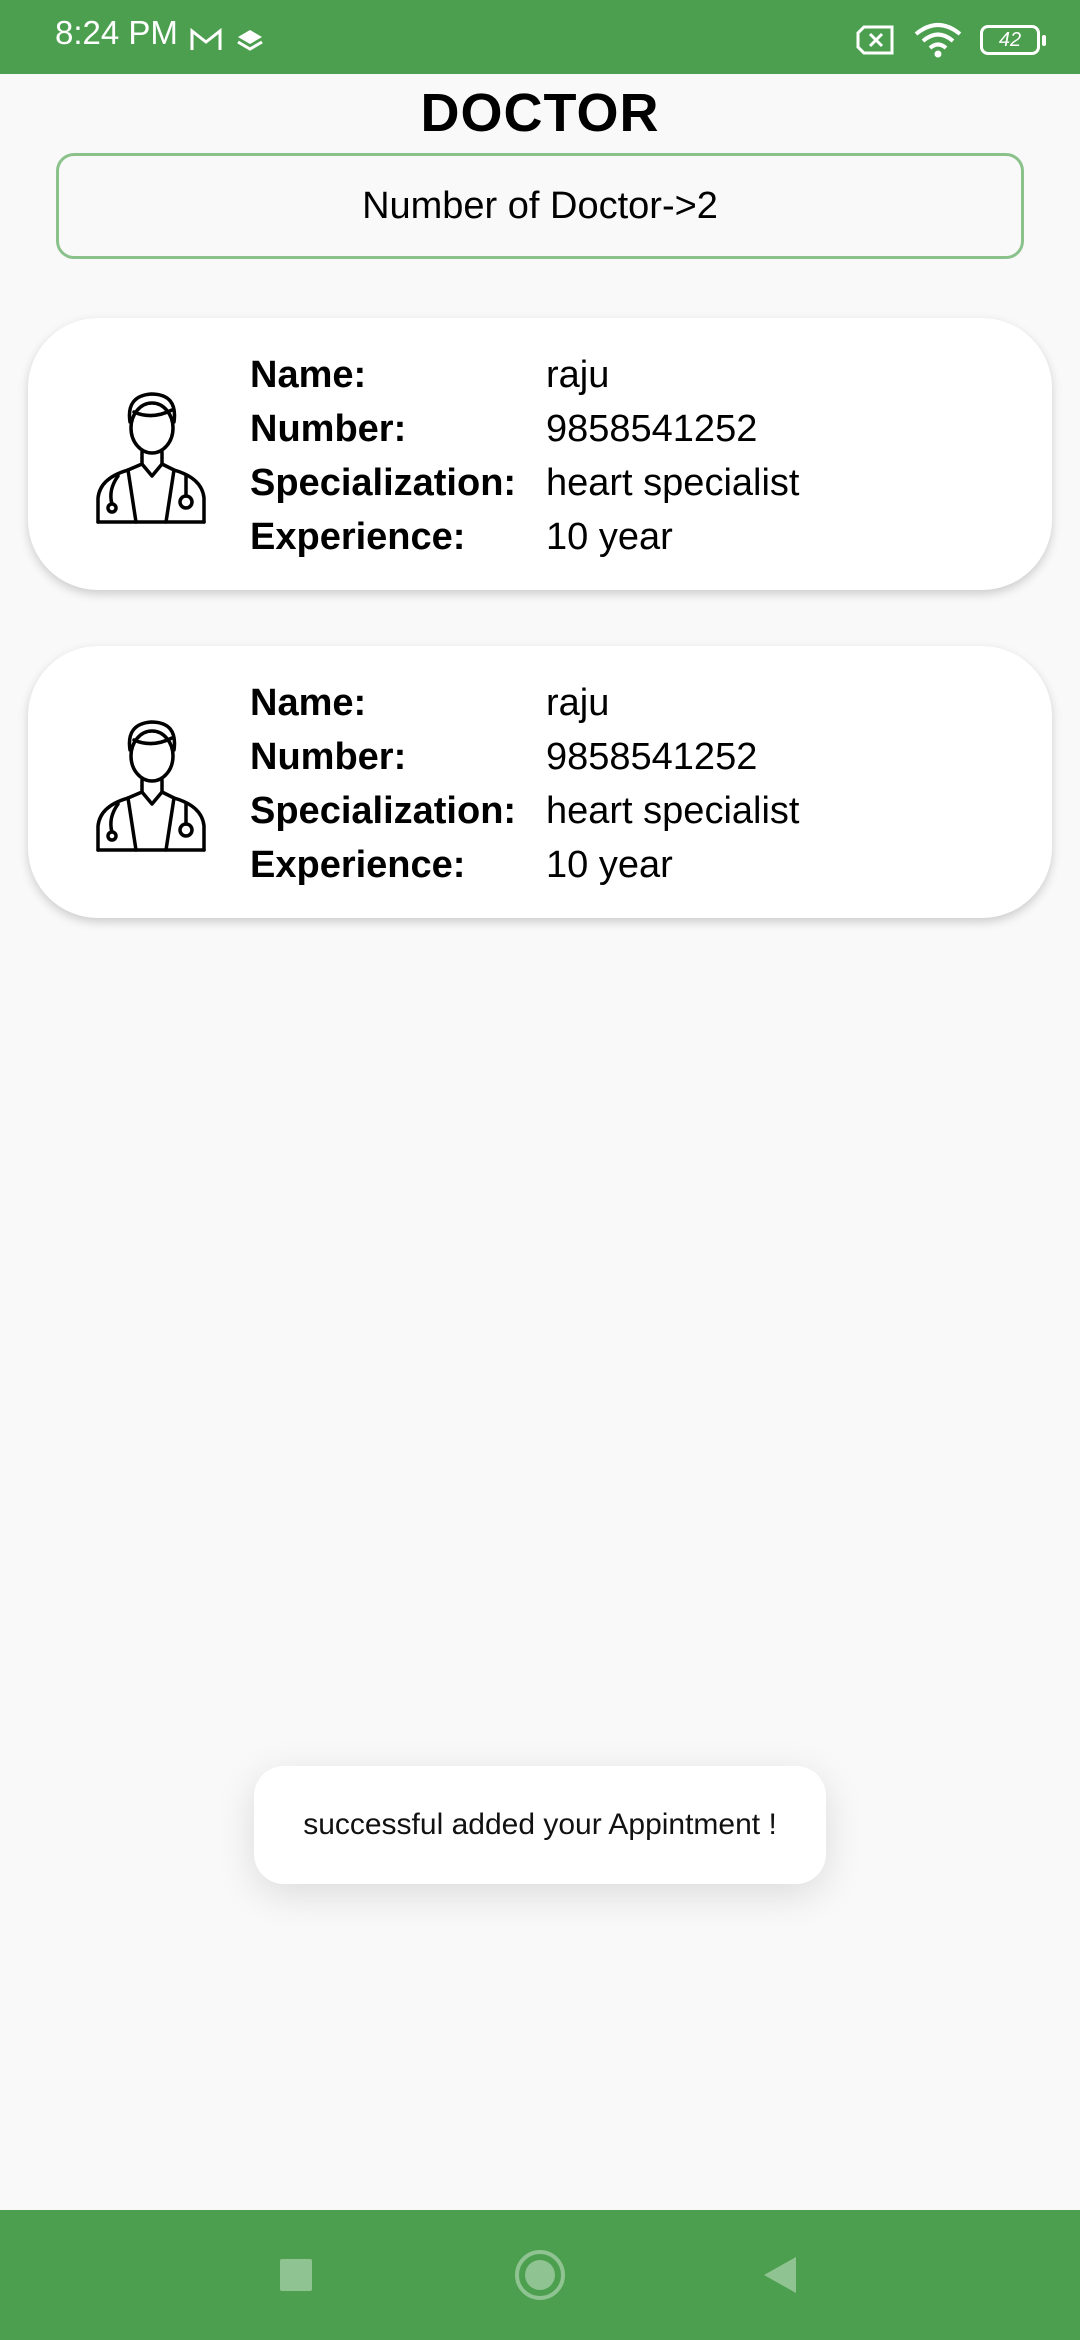 The height and width of the screenshot is (2340, 1080). I want to click on navigation-bar, so click(540, 2275).